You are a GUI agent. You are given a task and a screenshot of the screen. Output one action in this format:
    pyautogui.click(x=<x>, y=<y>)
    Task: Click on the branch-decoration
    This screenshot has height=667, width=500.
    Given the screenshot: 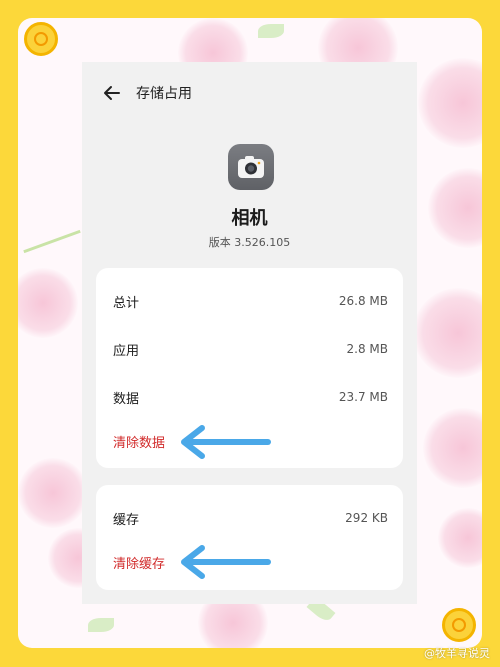 What is the action you would take?
    pyautogui.click(x=52, y=241)
    